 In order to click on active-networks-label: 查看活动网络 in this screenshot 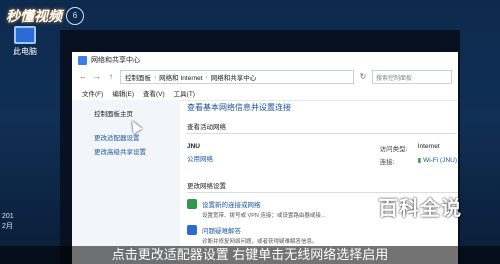, I will do `click(206, 127)`.